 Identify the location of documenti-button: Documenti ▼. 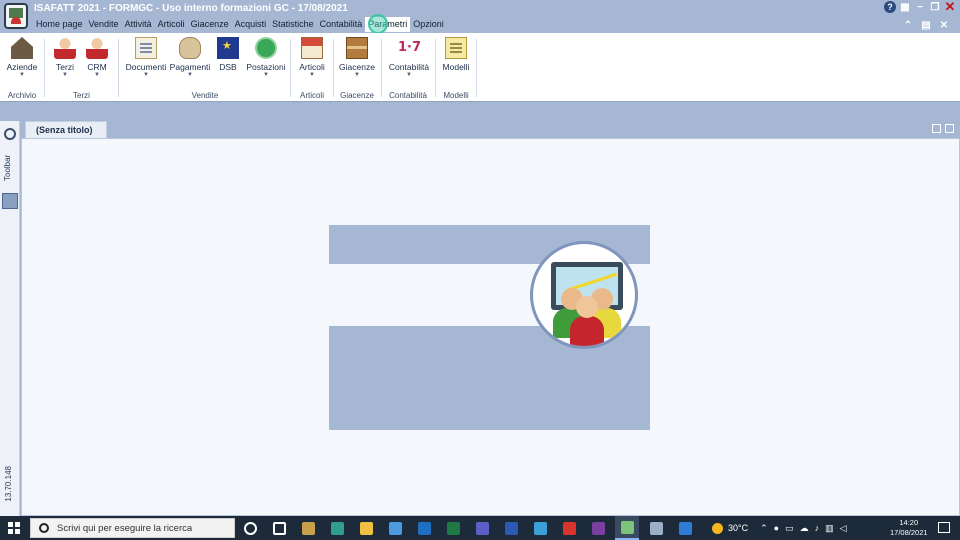
(146, 60).